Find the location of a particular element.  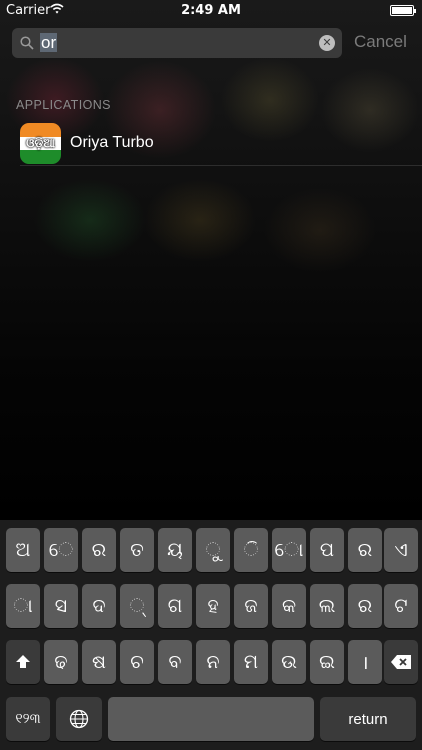

key-r2-2: ସ is located at coordinates (61, 606).